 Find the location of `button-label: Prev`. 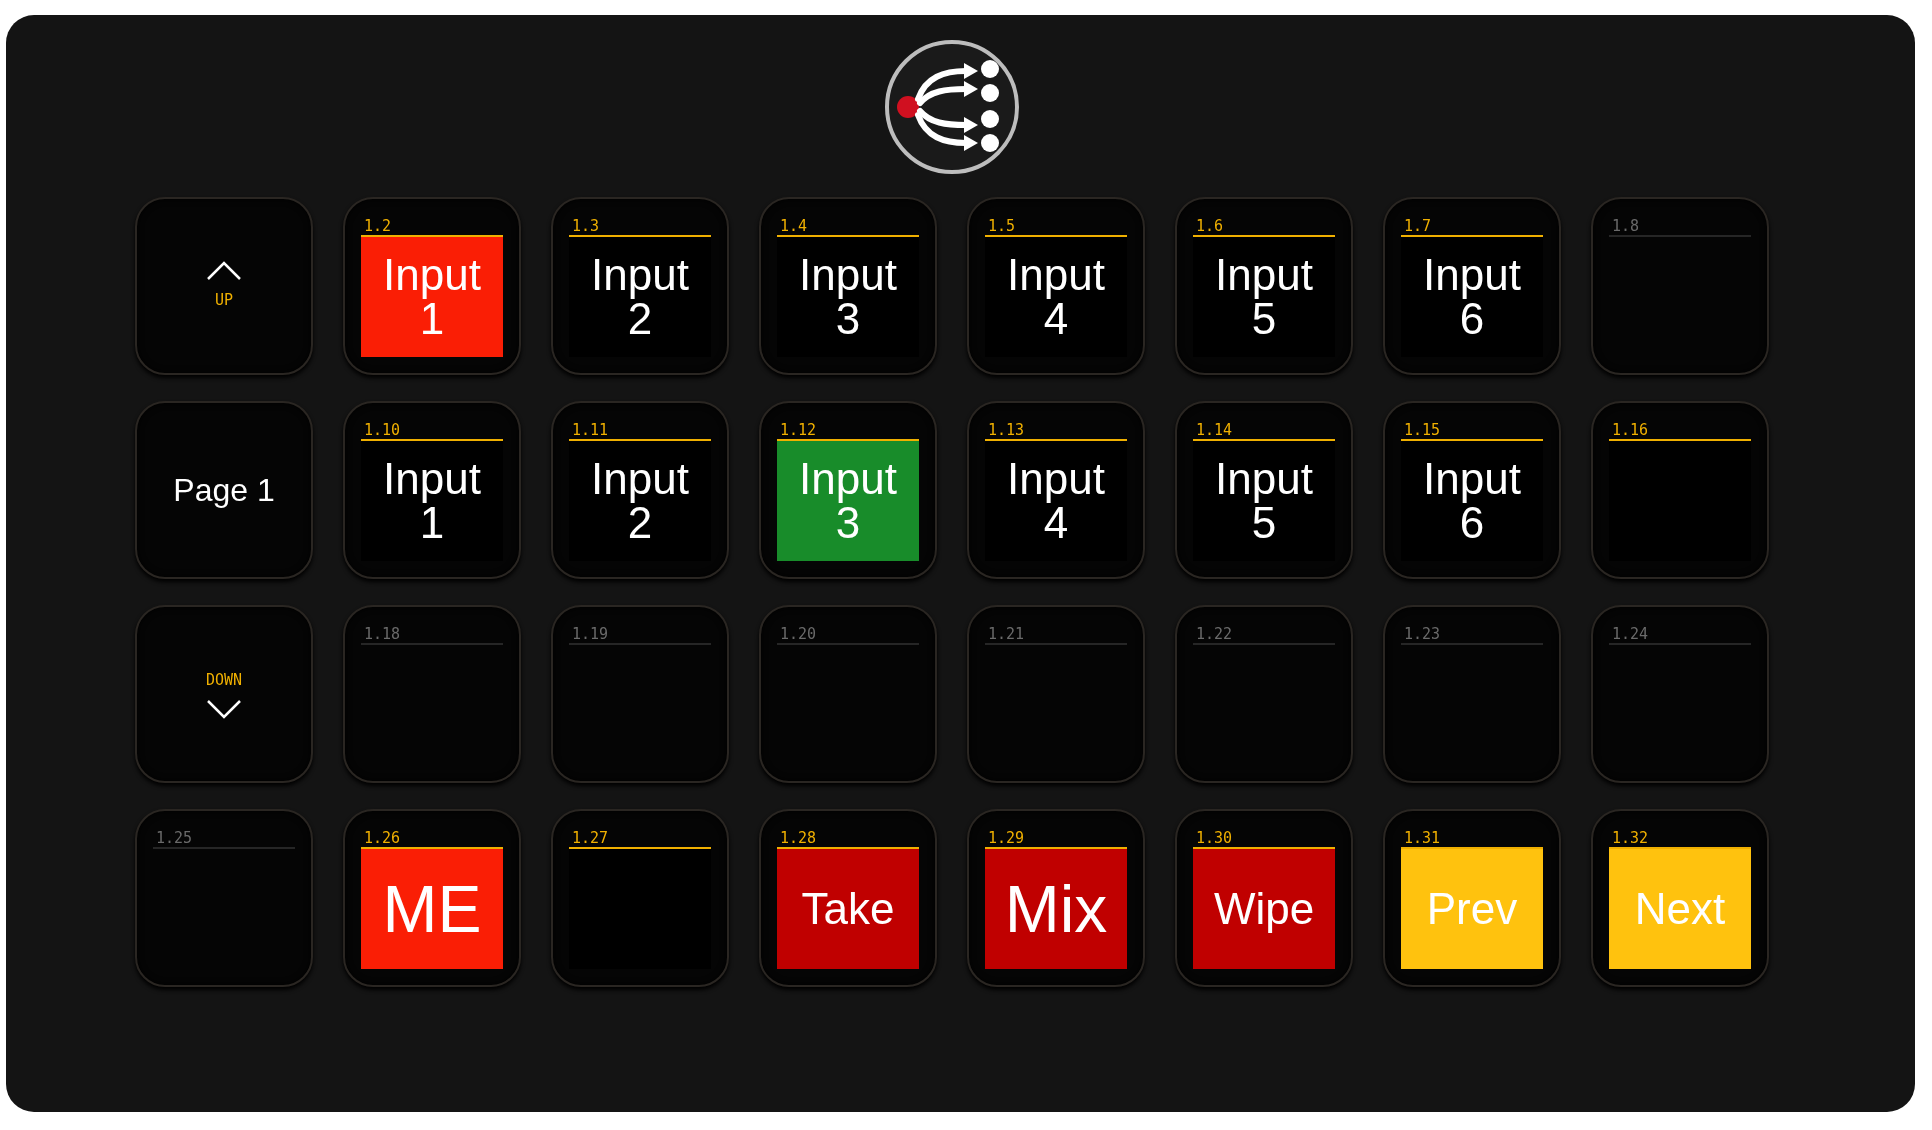

button-label: Prev is located at coordinates (1472, 909).